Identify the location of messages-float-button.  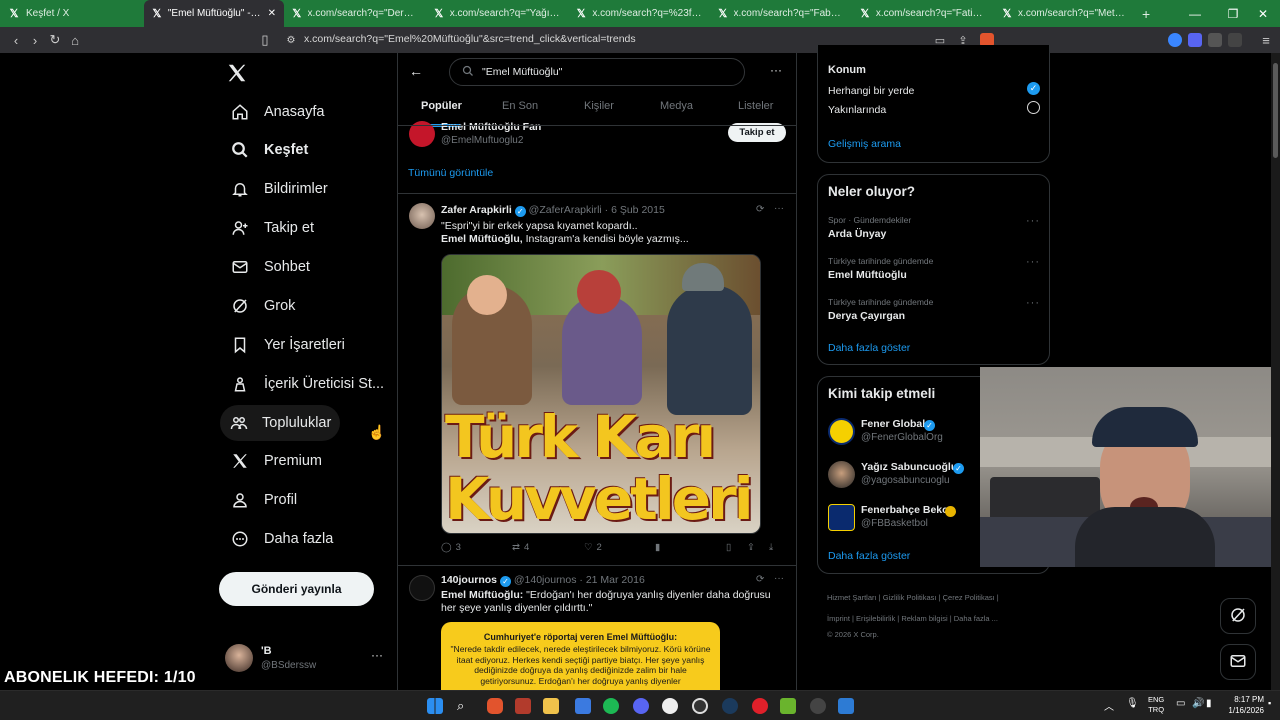
(1238, 662).